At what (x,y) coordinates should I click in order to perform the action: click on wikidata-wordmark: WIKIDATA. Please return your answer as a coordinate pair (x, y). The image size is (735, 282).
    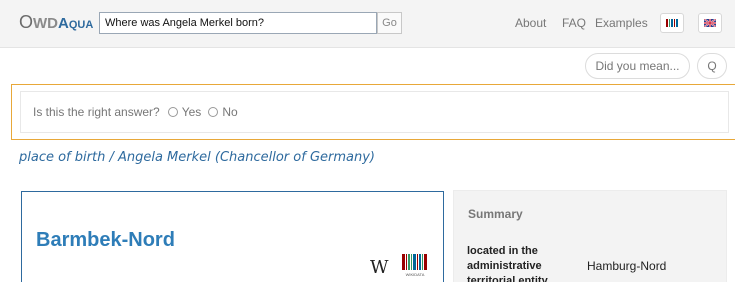
    Looking at the image, I should click on (415, 274).